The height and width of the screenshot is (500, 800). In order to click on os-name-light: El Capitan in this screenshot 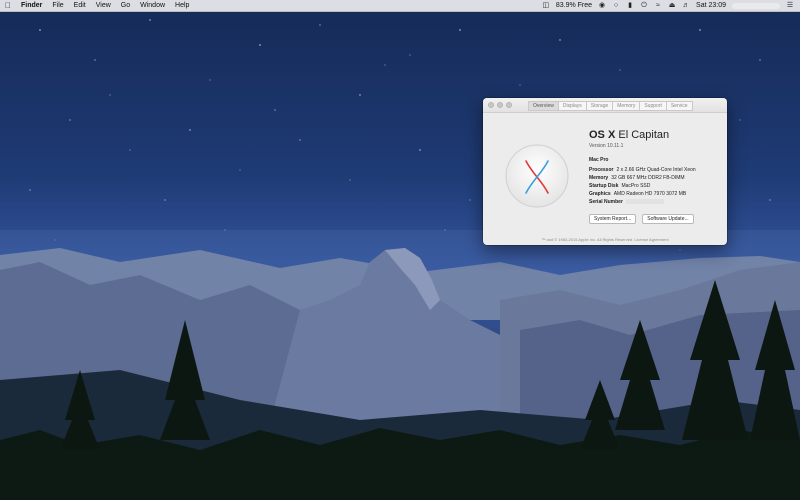, I will do `click(644, 135)`.